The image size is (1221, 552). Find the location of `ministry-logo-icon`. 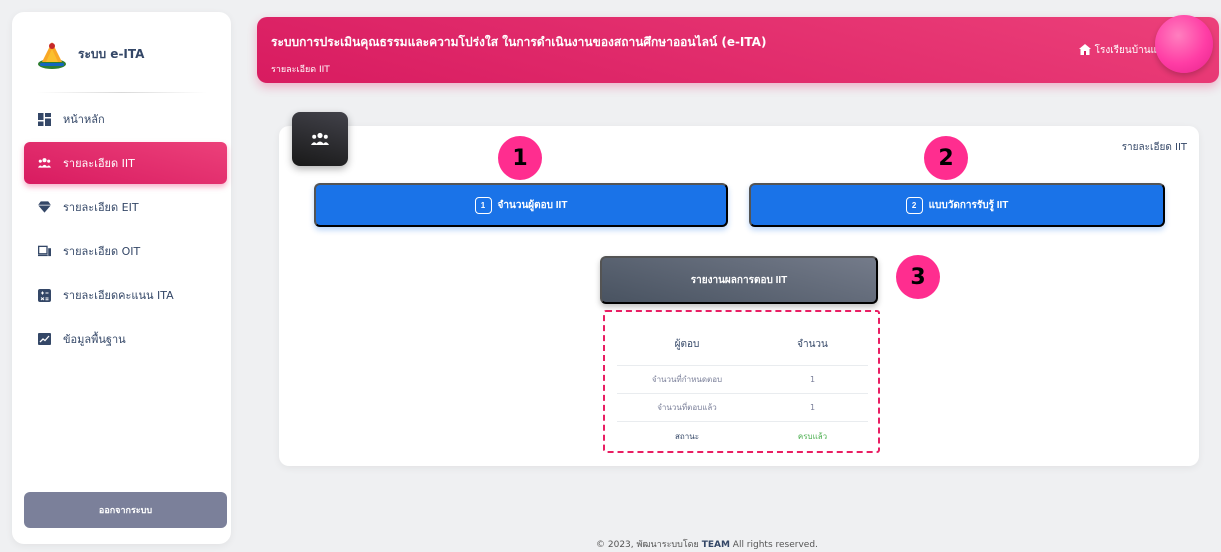

ministry-logo-icon is located at coordinates (52, 54).